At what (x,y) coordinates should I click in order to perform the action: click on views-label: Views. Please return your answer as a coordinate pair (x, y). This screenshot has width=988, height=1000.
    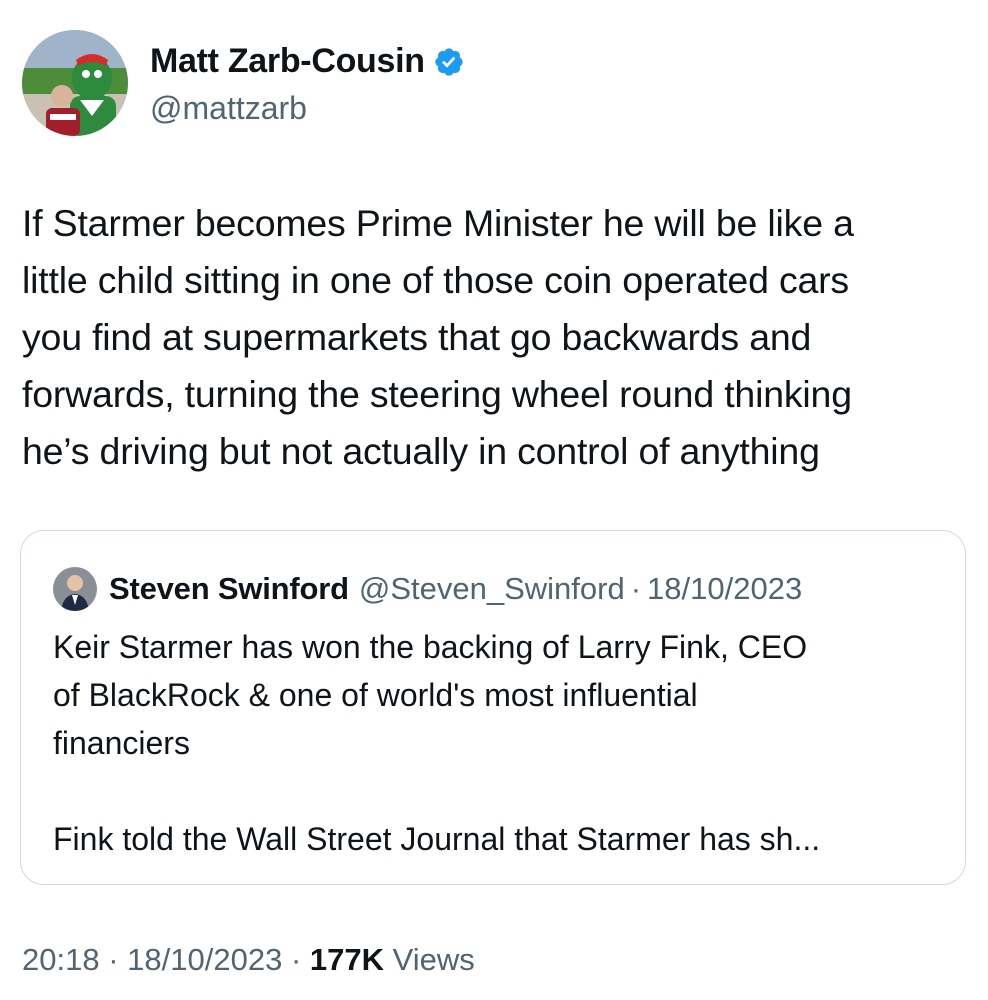
    Looking at the image, I should click on (433, 959).